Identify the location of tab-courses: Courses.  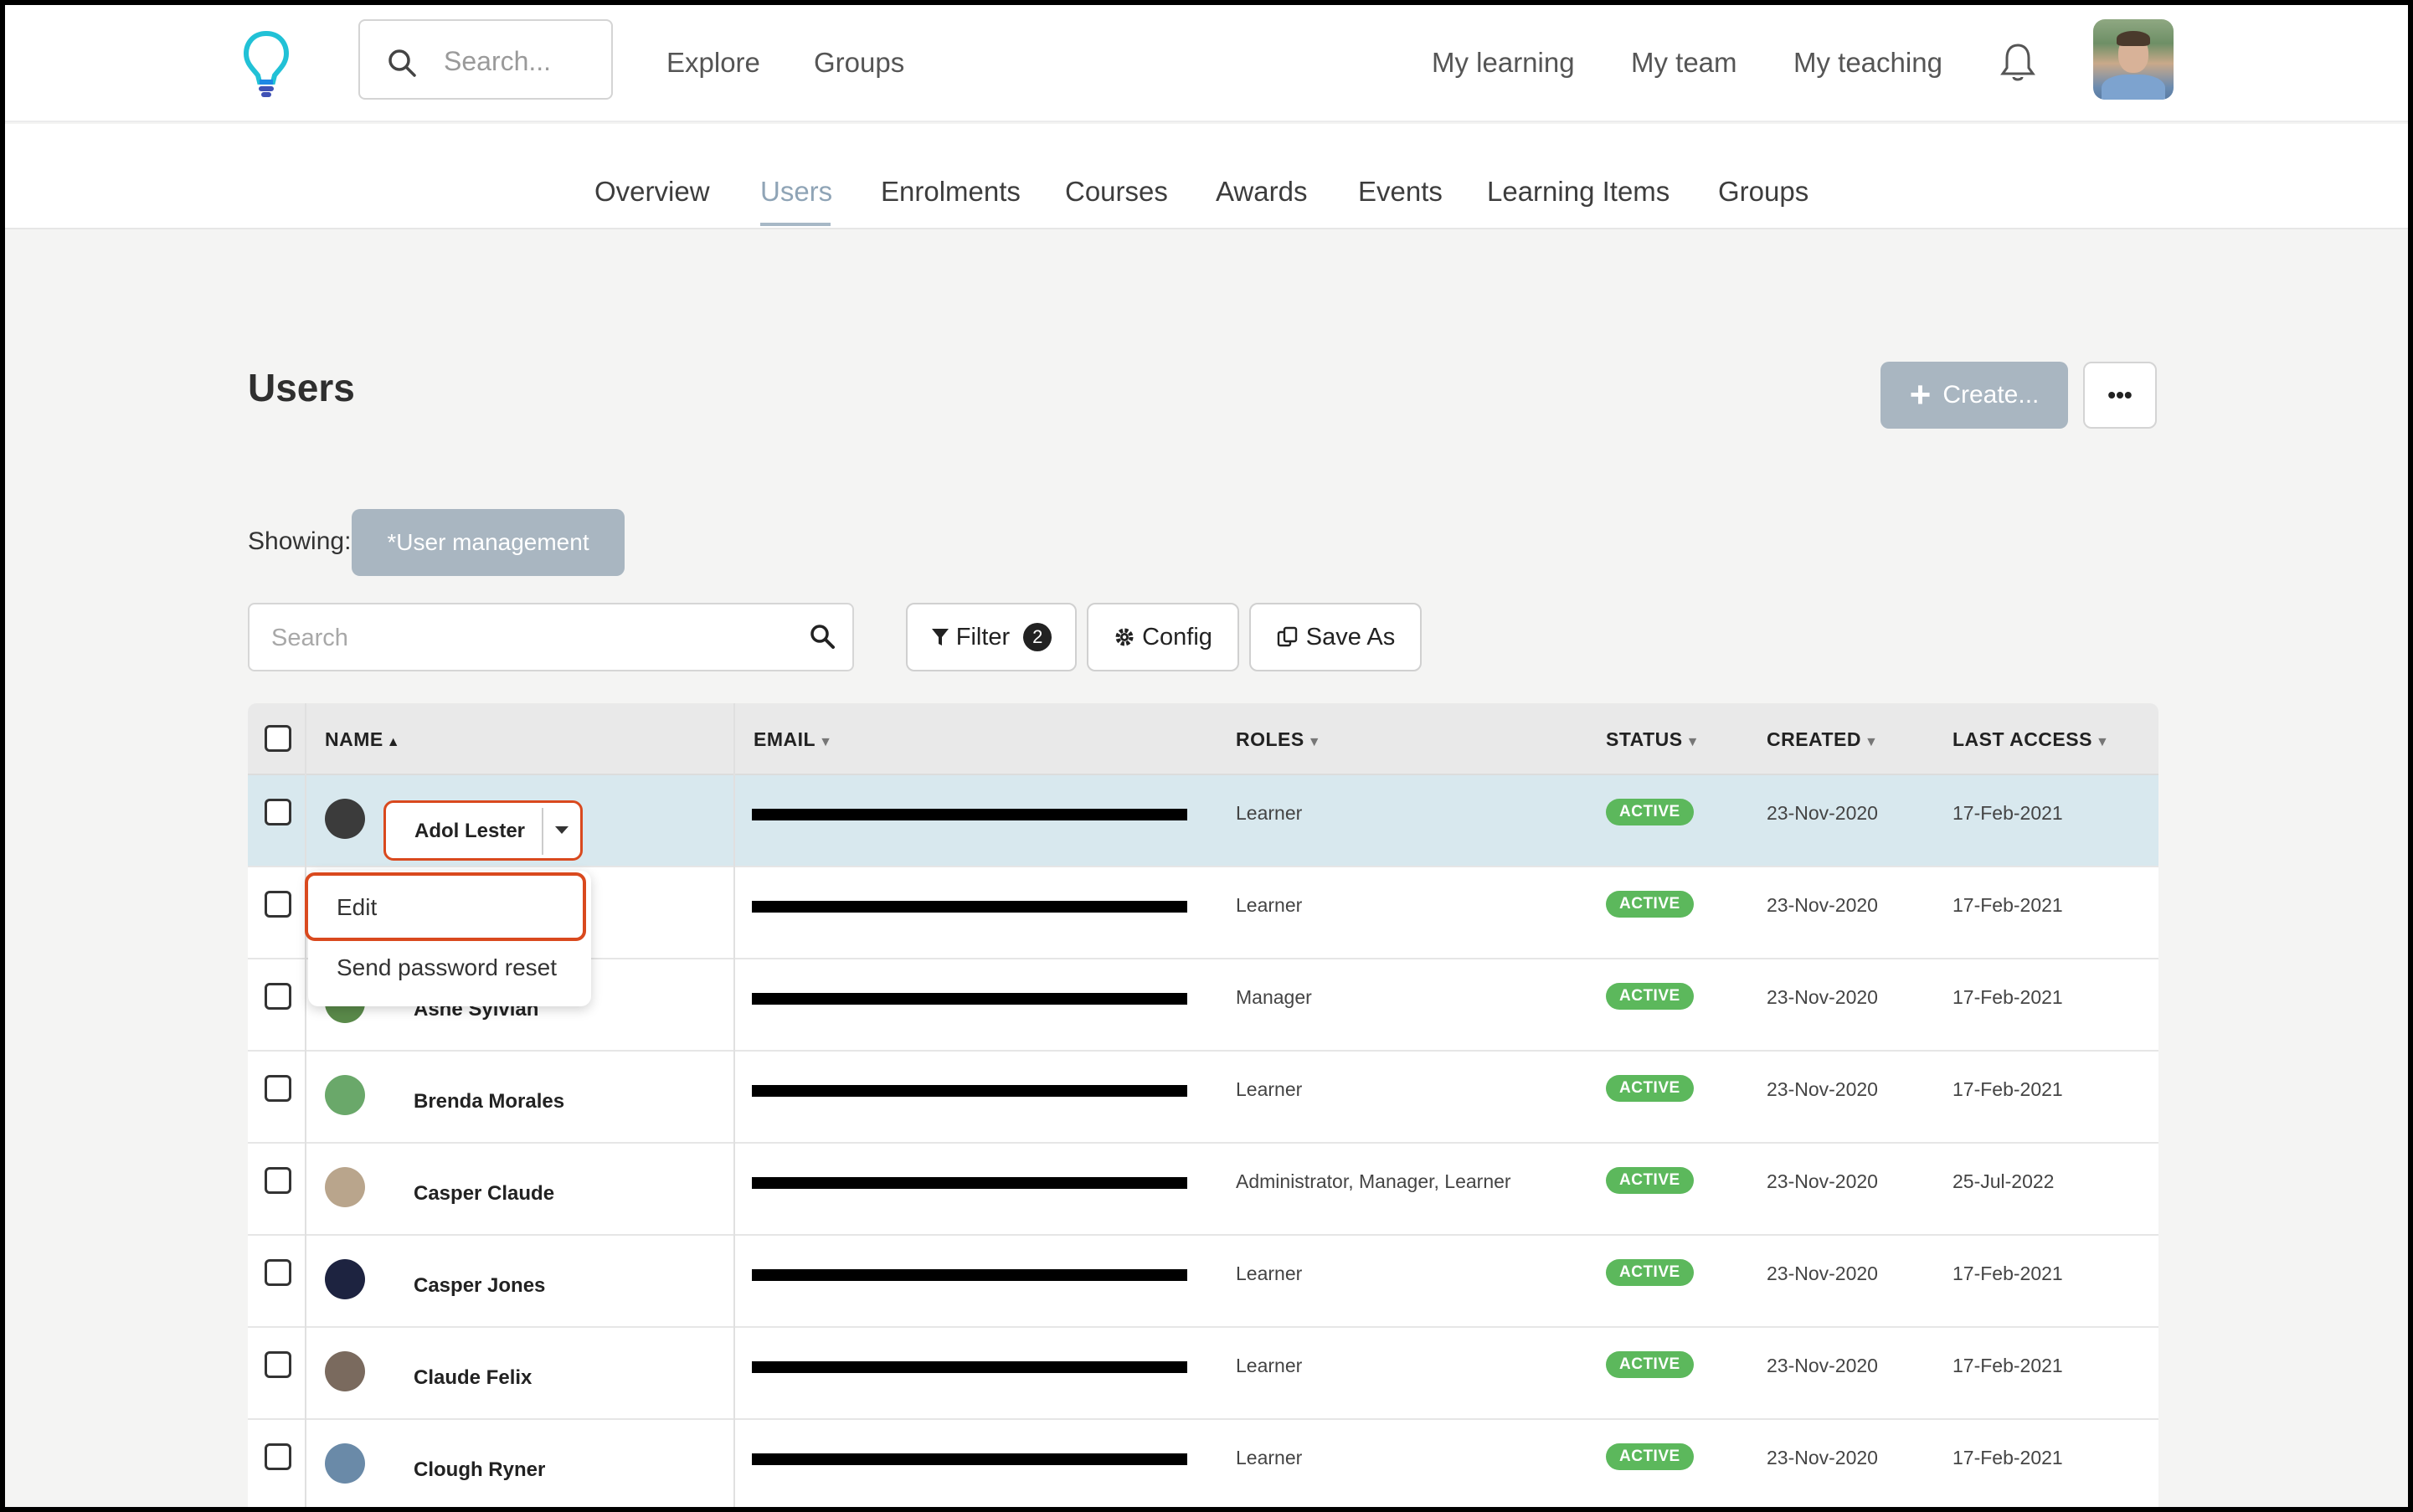
(1116, 192).